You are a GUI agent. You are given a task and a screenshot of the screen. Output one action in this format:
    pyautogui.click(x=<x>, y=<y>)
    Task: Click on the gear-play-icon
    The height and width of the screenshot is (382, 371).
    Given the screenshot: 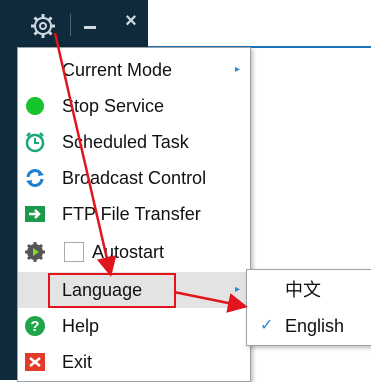 What is the action you would take?
    pyautogui.click(x=35, y=252)
    